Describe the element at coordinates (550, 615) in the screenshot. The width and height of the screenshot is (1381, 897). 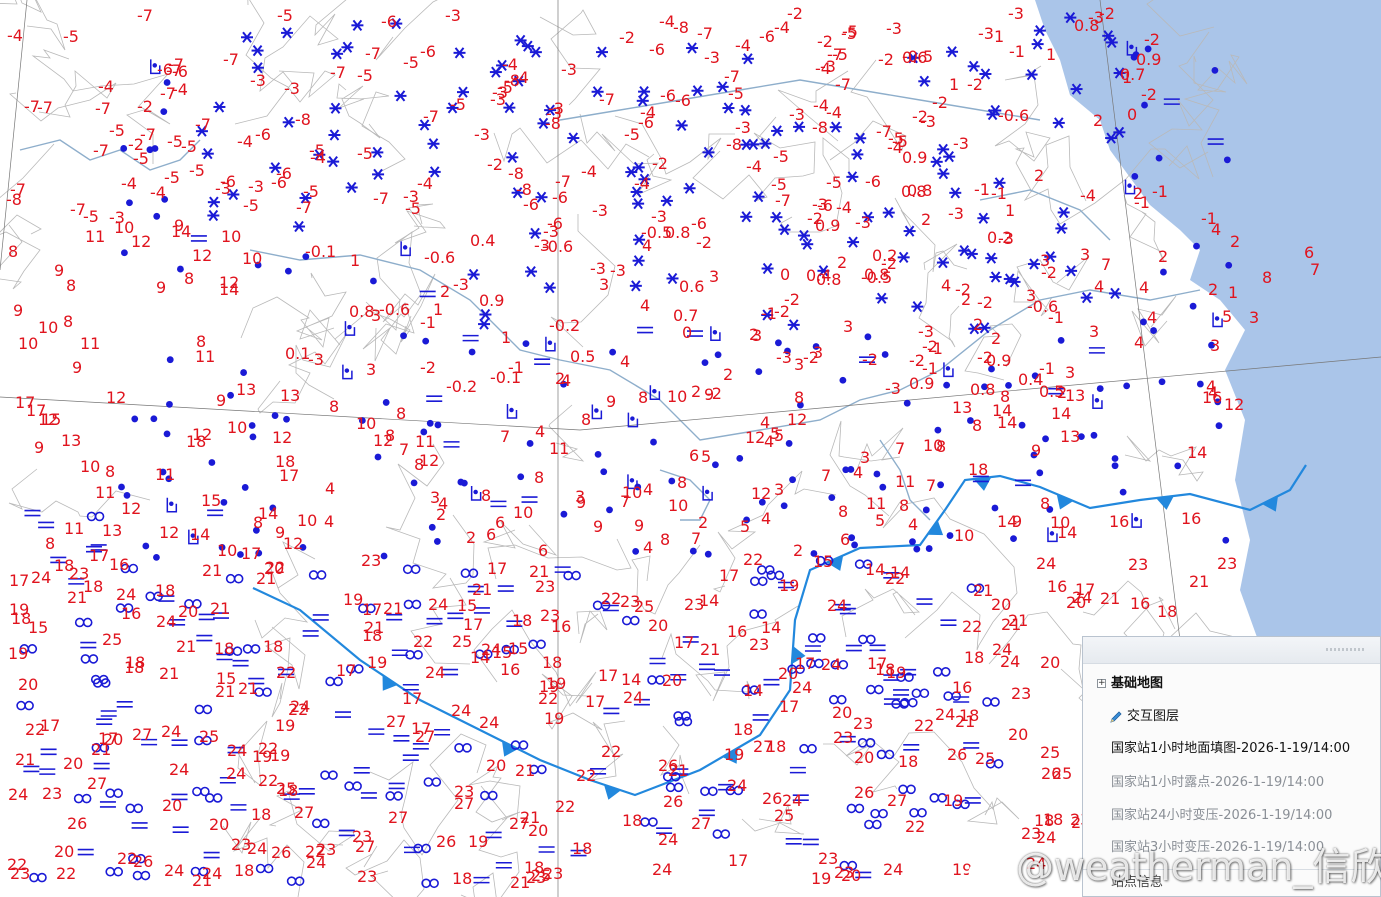
I see `temperature-label: 23` at that location.